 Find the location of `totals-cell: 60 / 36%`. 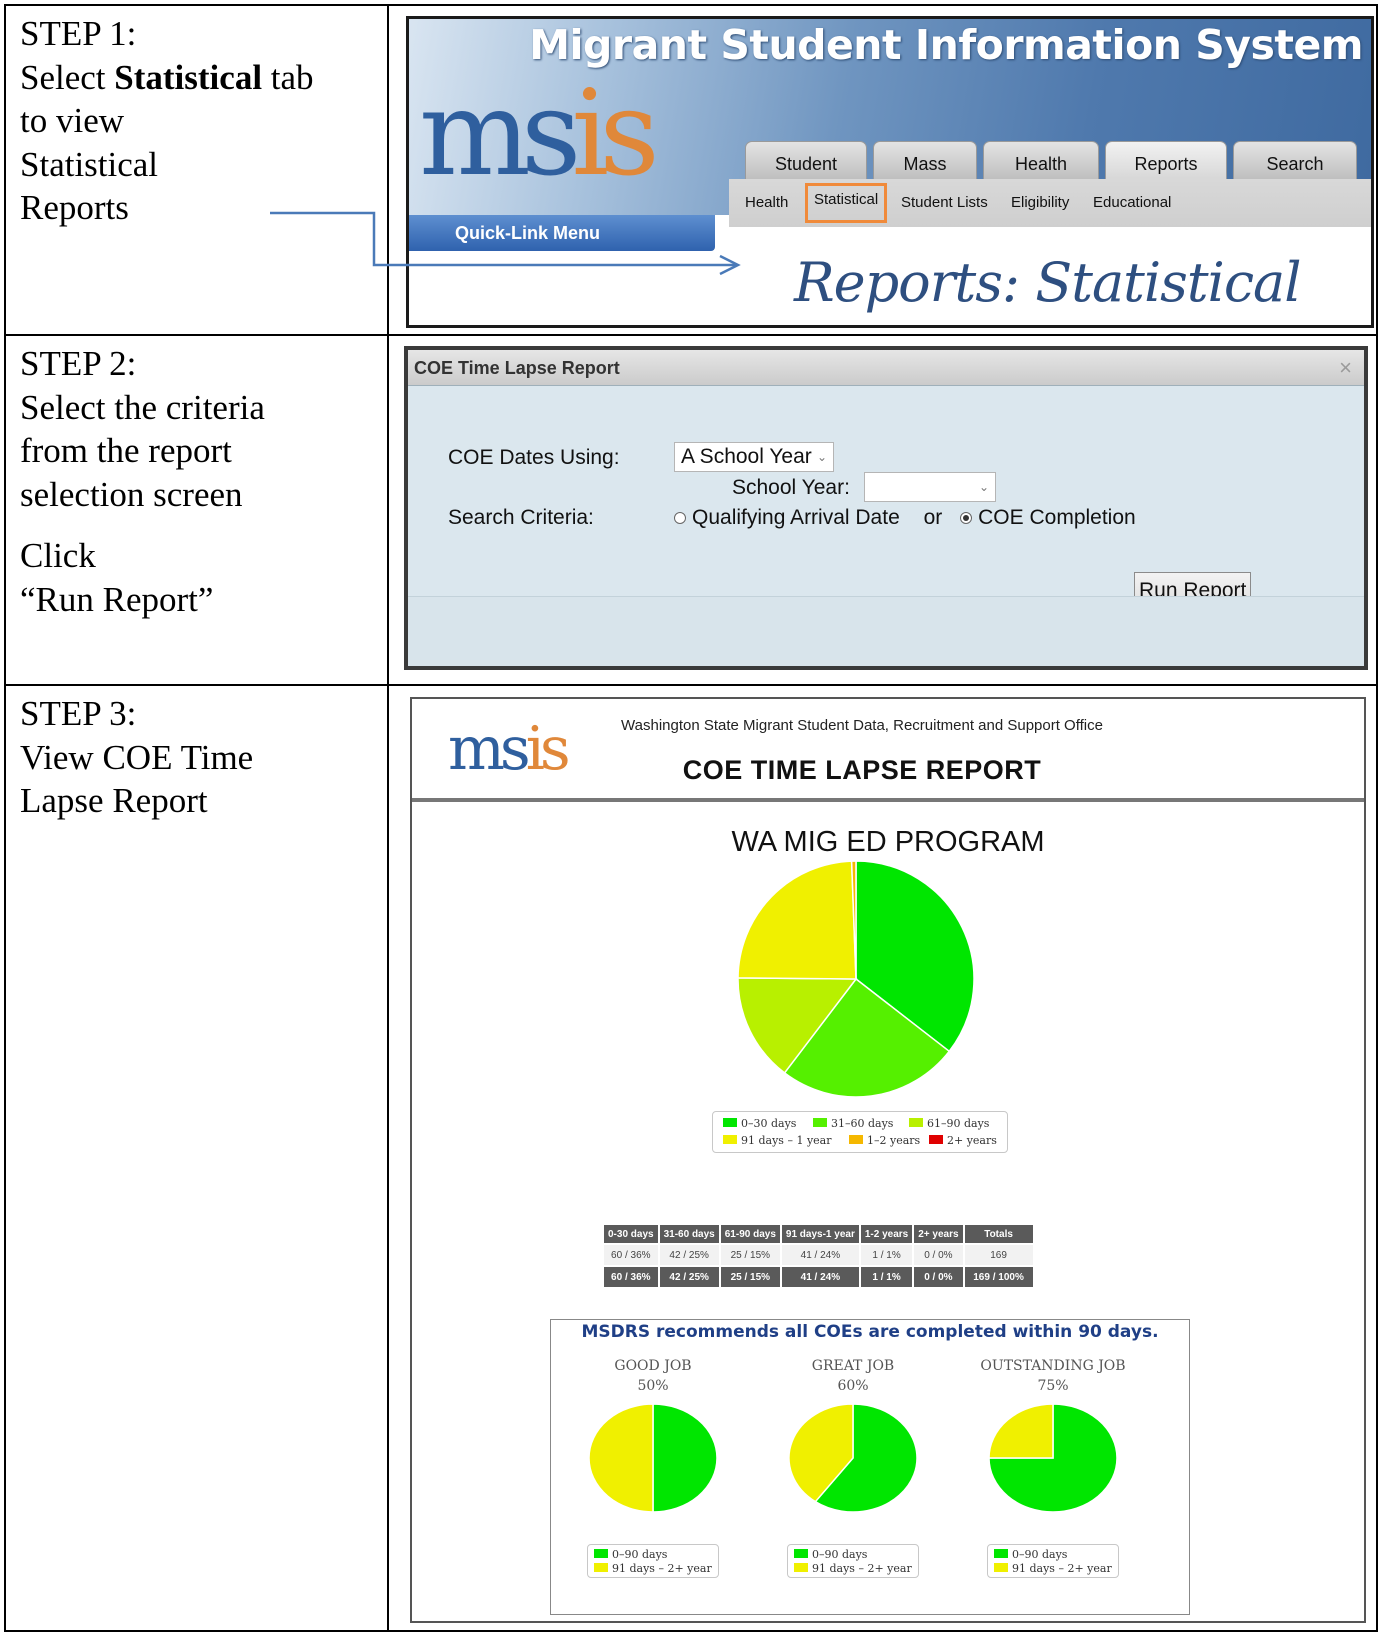

totals-cell: 60 / 36% is located at coordinates (631, 1277).